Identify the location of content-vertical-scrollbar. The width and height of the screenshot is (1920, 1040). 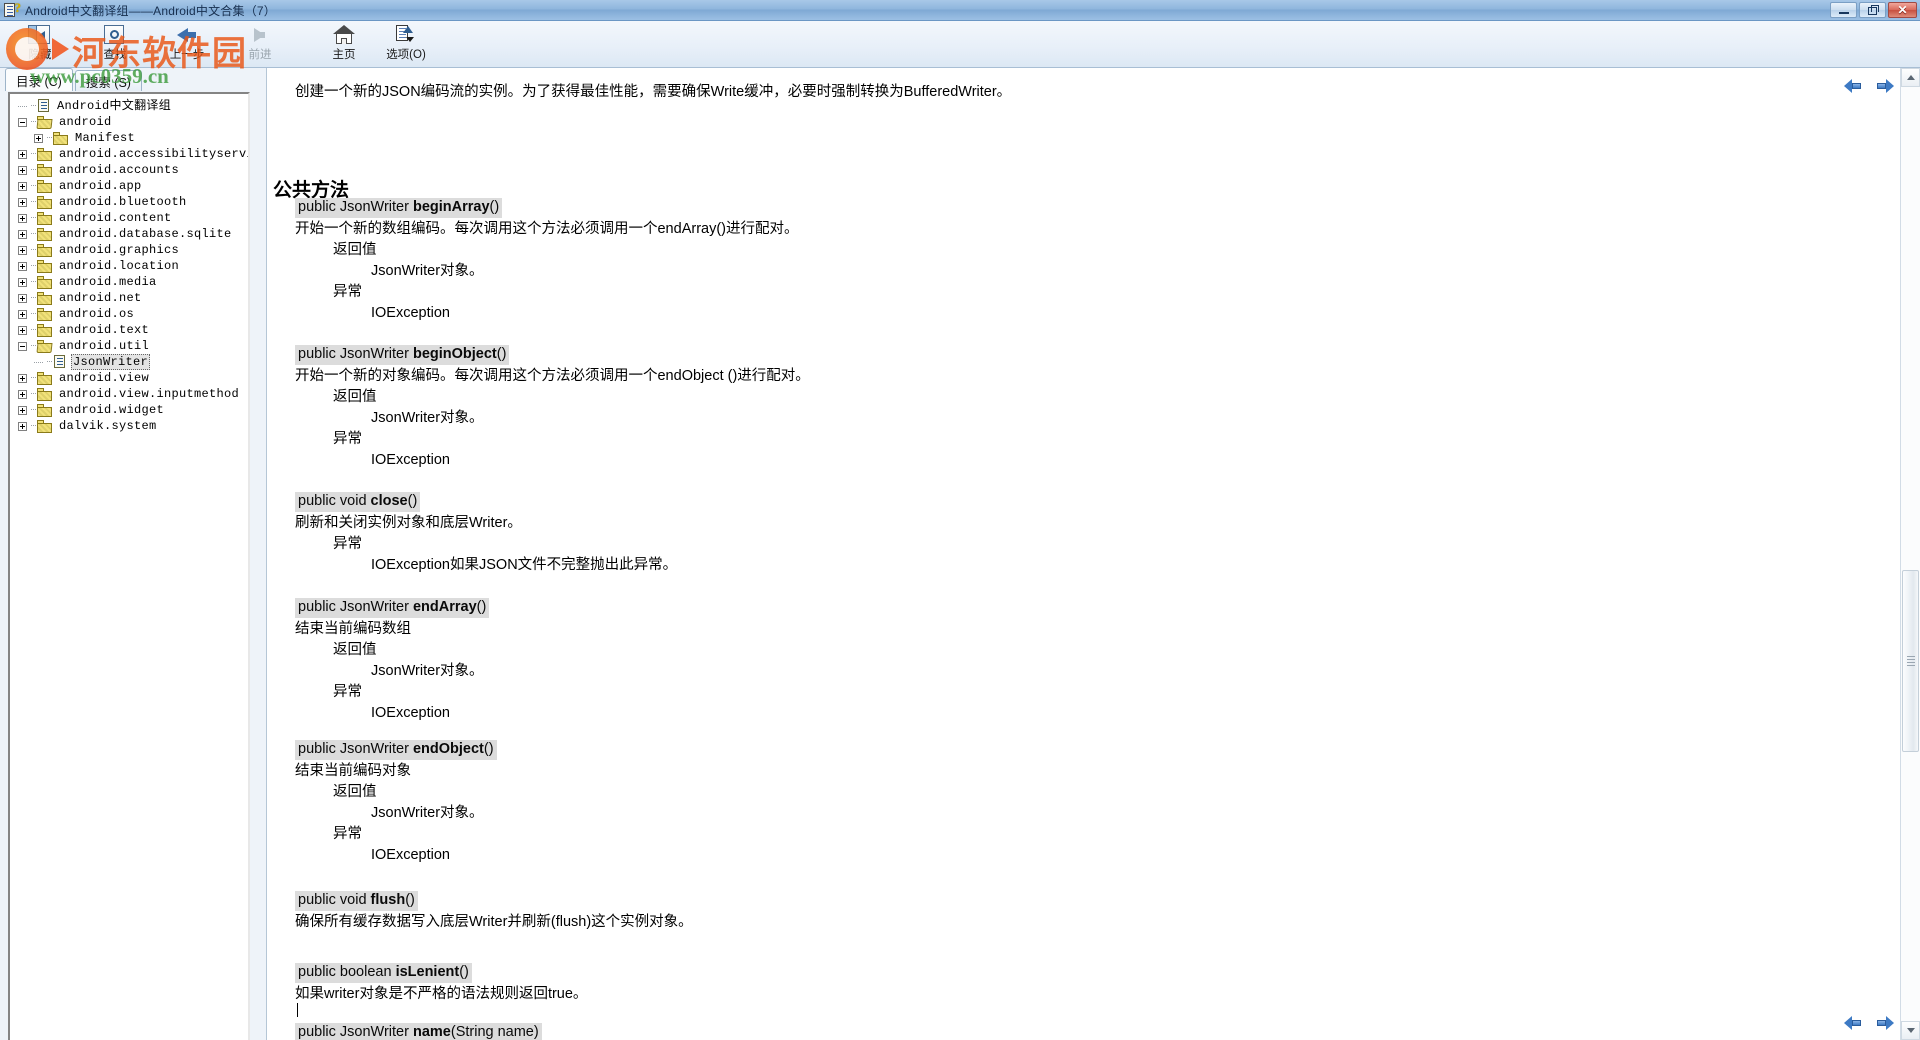
(1910, 554).